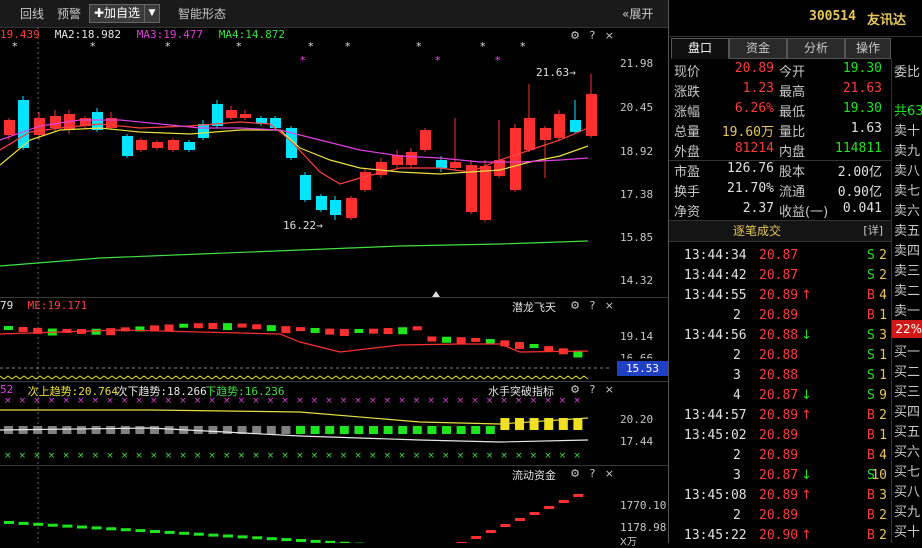  What do you see at coordinates (715, 255) in the screenshot?
I see `tick-time: 13:44:34` at bounding box center [715, 255].